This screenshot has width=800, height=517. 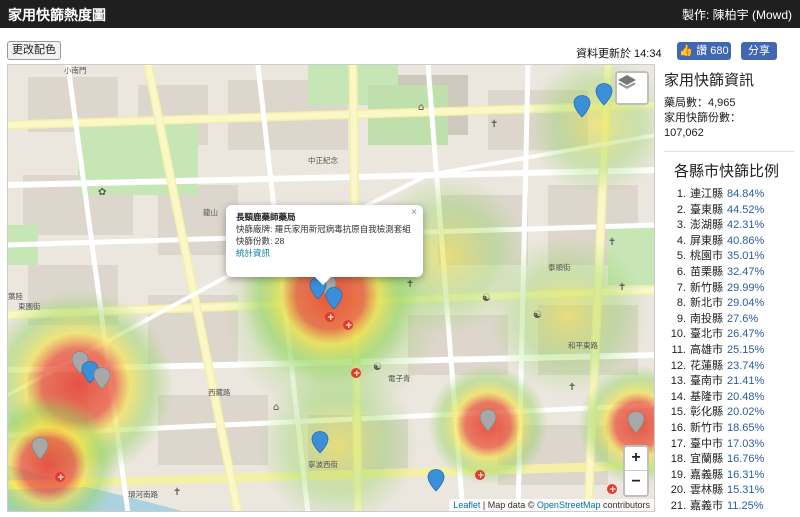 I want to click on county-ratio-item: 12. 花蓮縣 23.74%, so click(x=729, y=367).